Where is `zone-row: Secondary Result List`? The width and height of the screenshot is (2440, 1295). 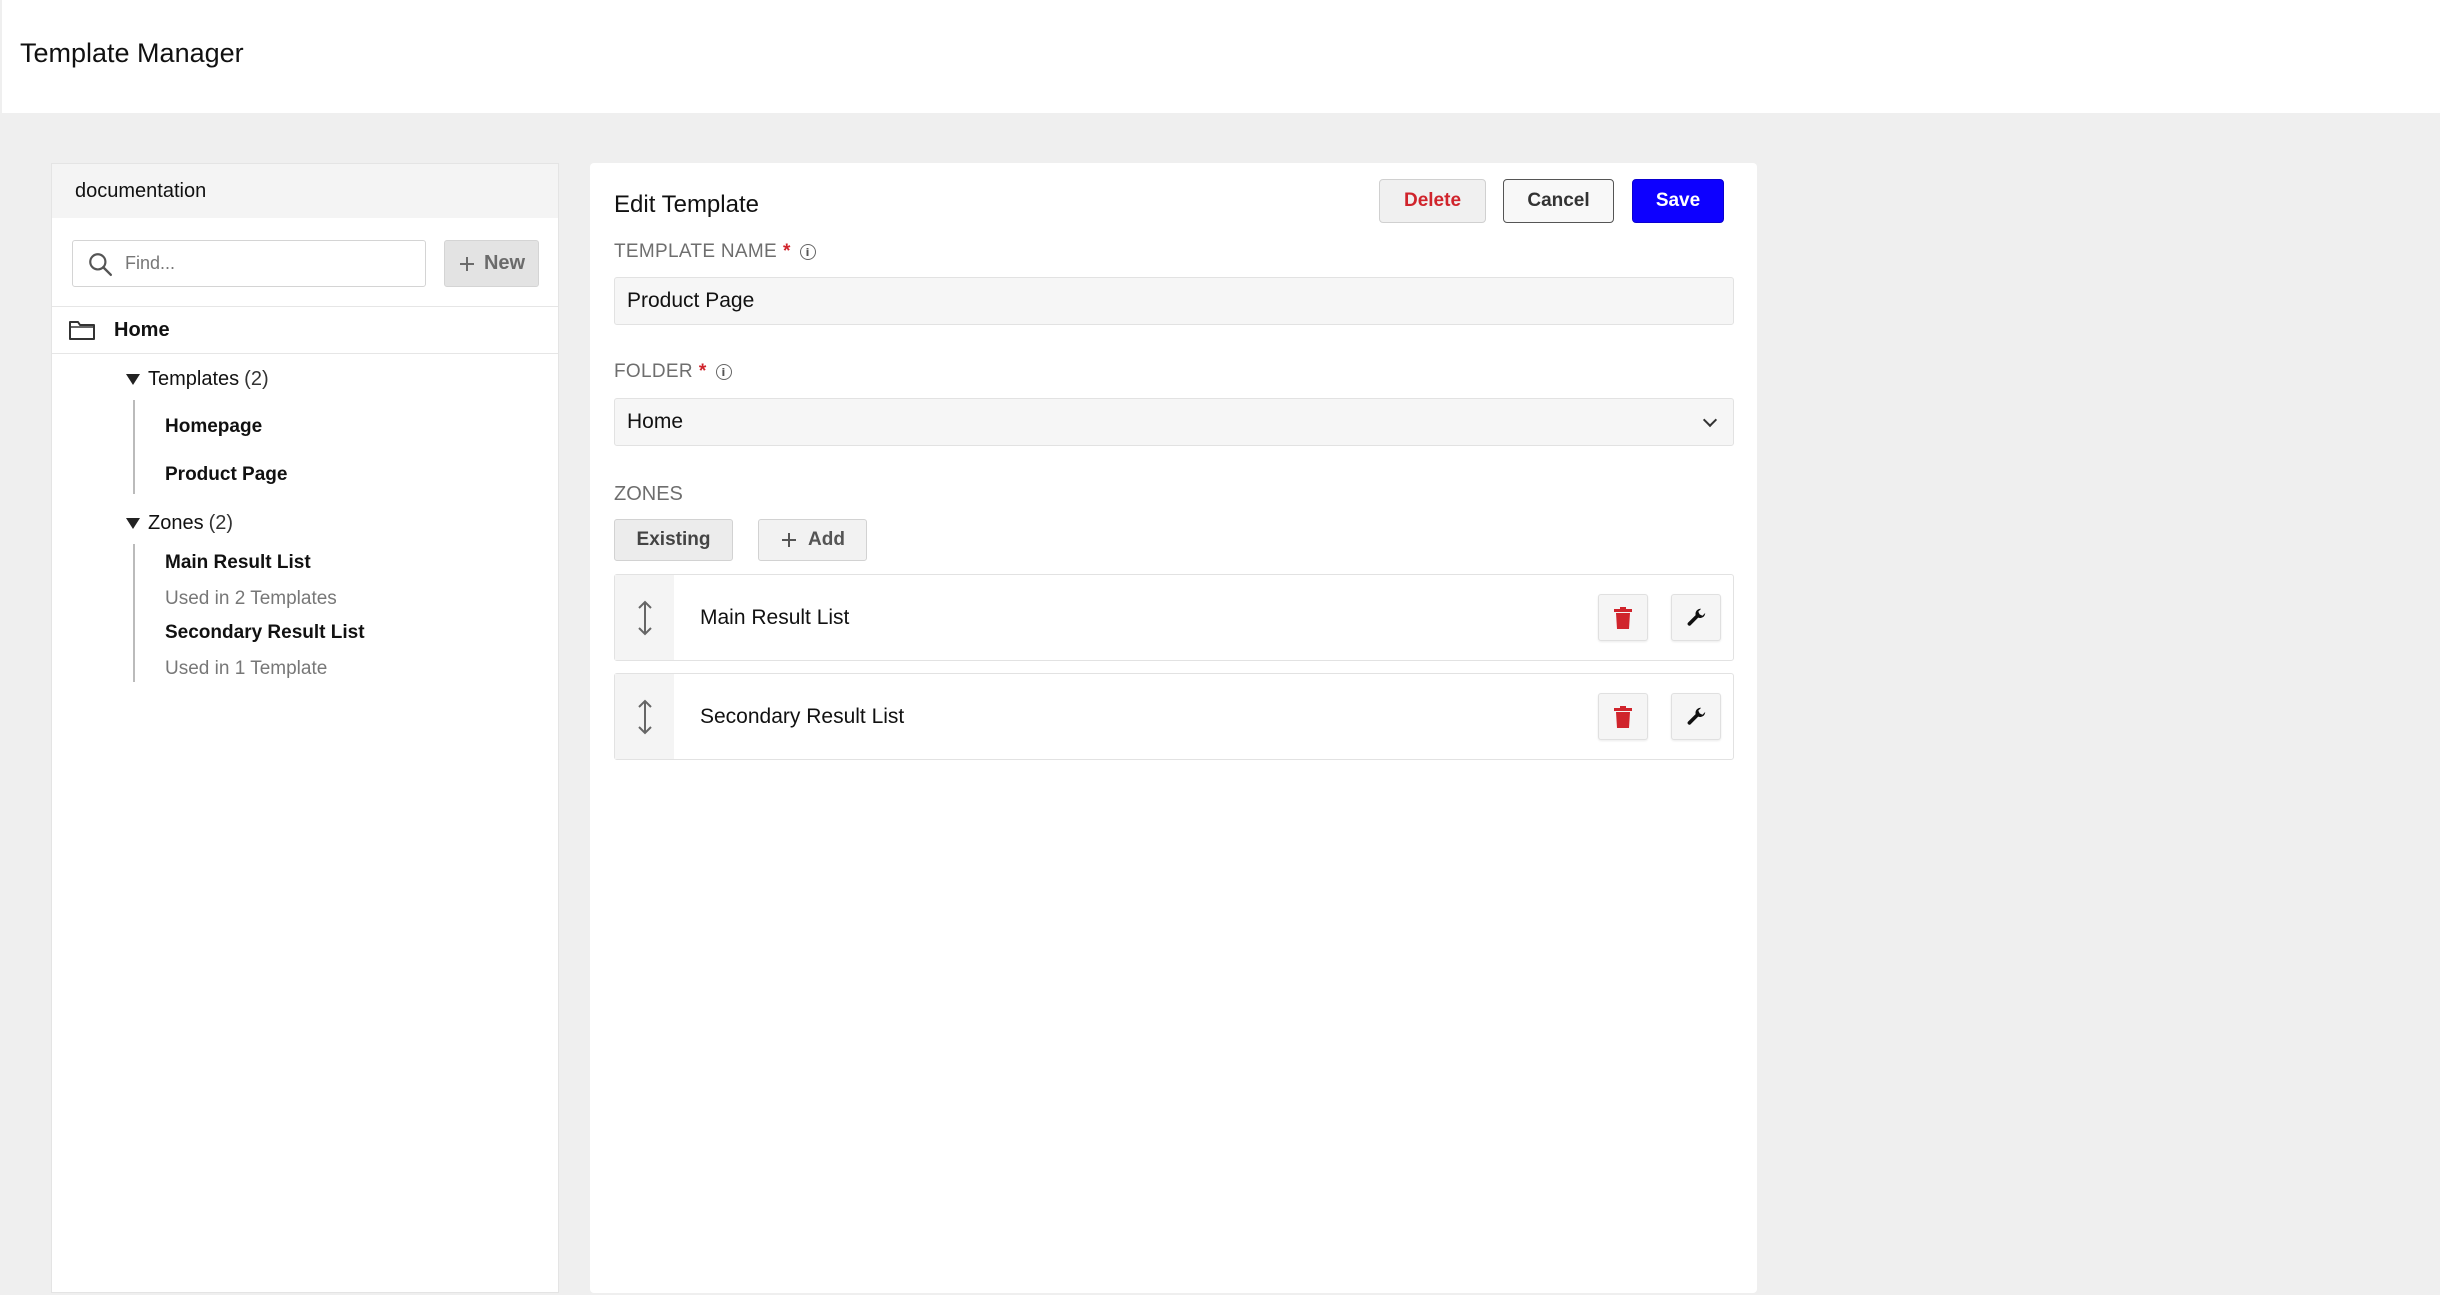
zone-row: Secondary Result List is located at coordinates (1174, 716).